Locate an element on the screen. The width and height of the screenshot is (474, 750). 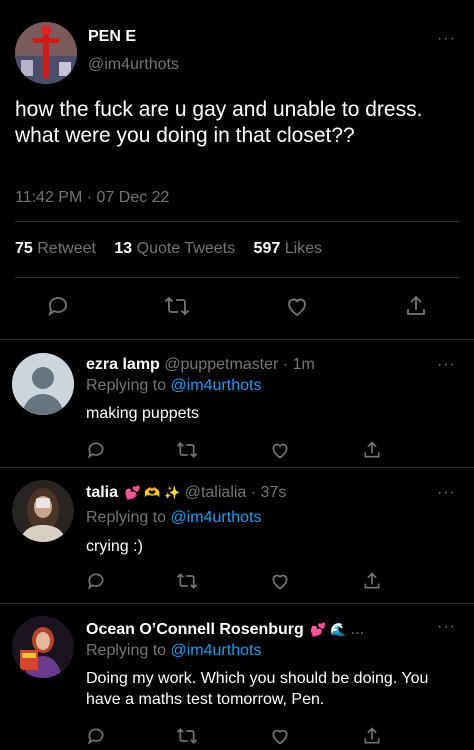
reply-header: ezra lamp @puppetmaster · 1m is located at coordinates (200, 365).